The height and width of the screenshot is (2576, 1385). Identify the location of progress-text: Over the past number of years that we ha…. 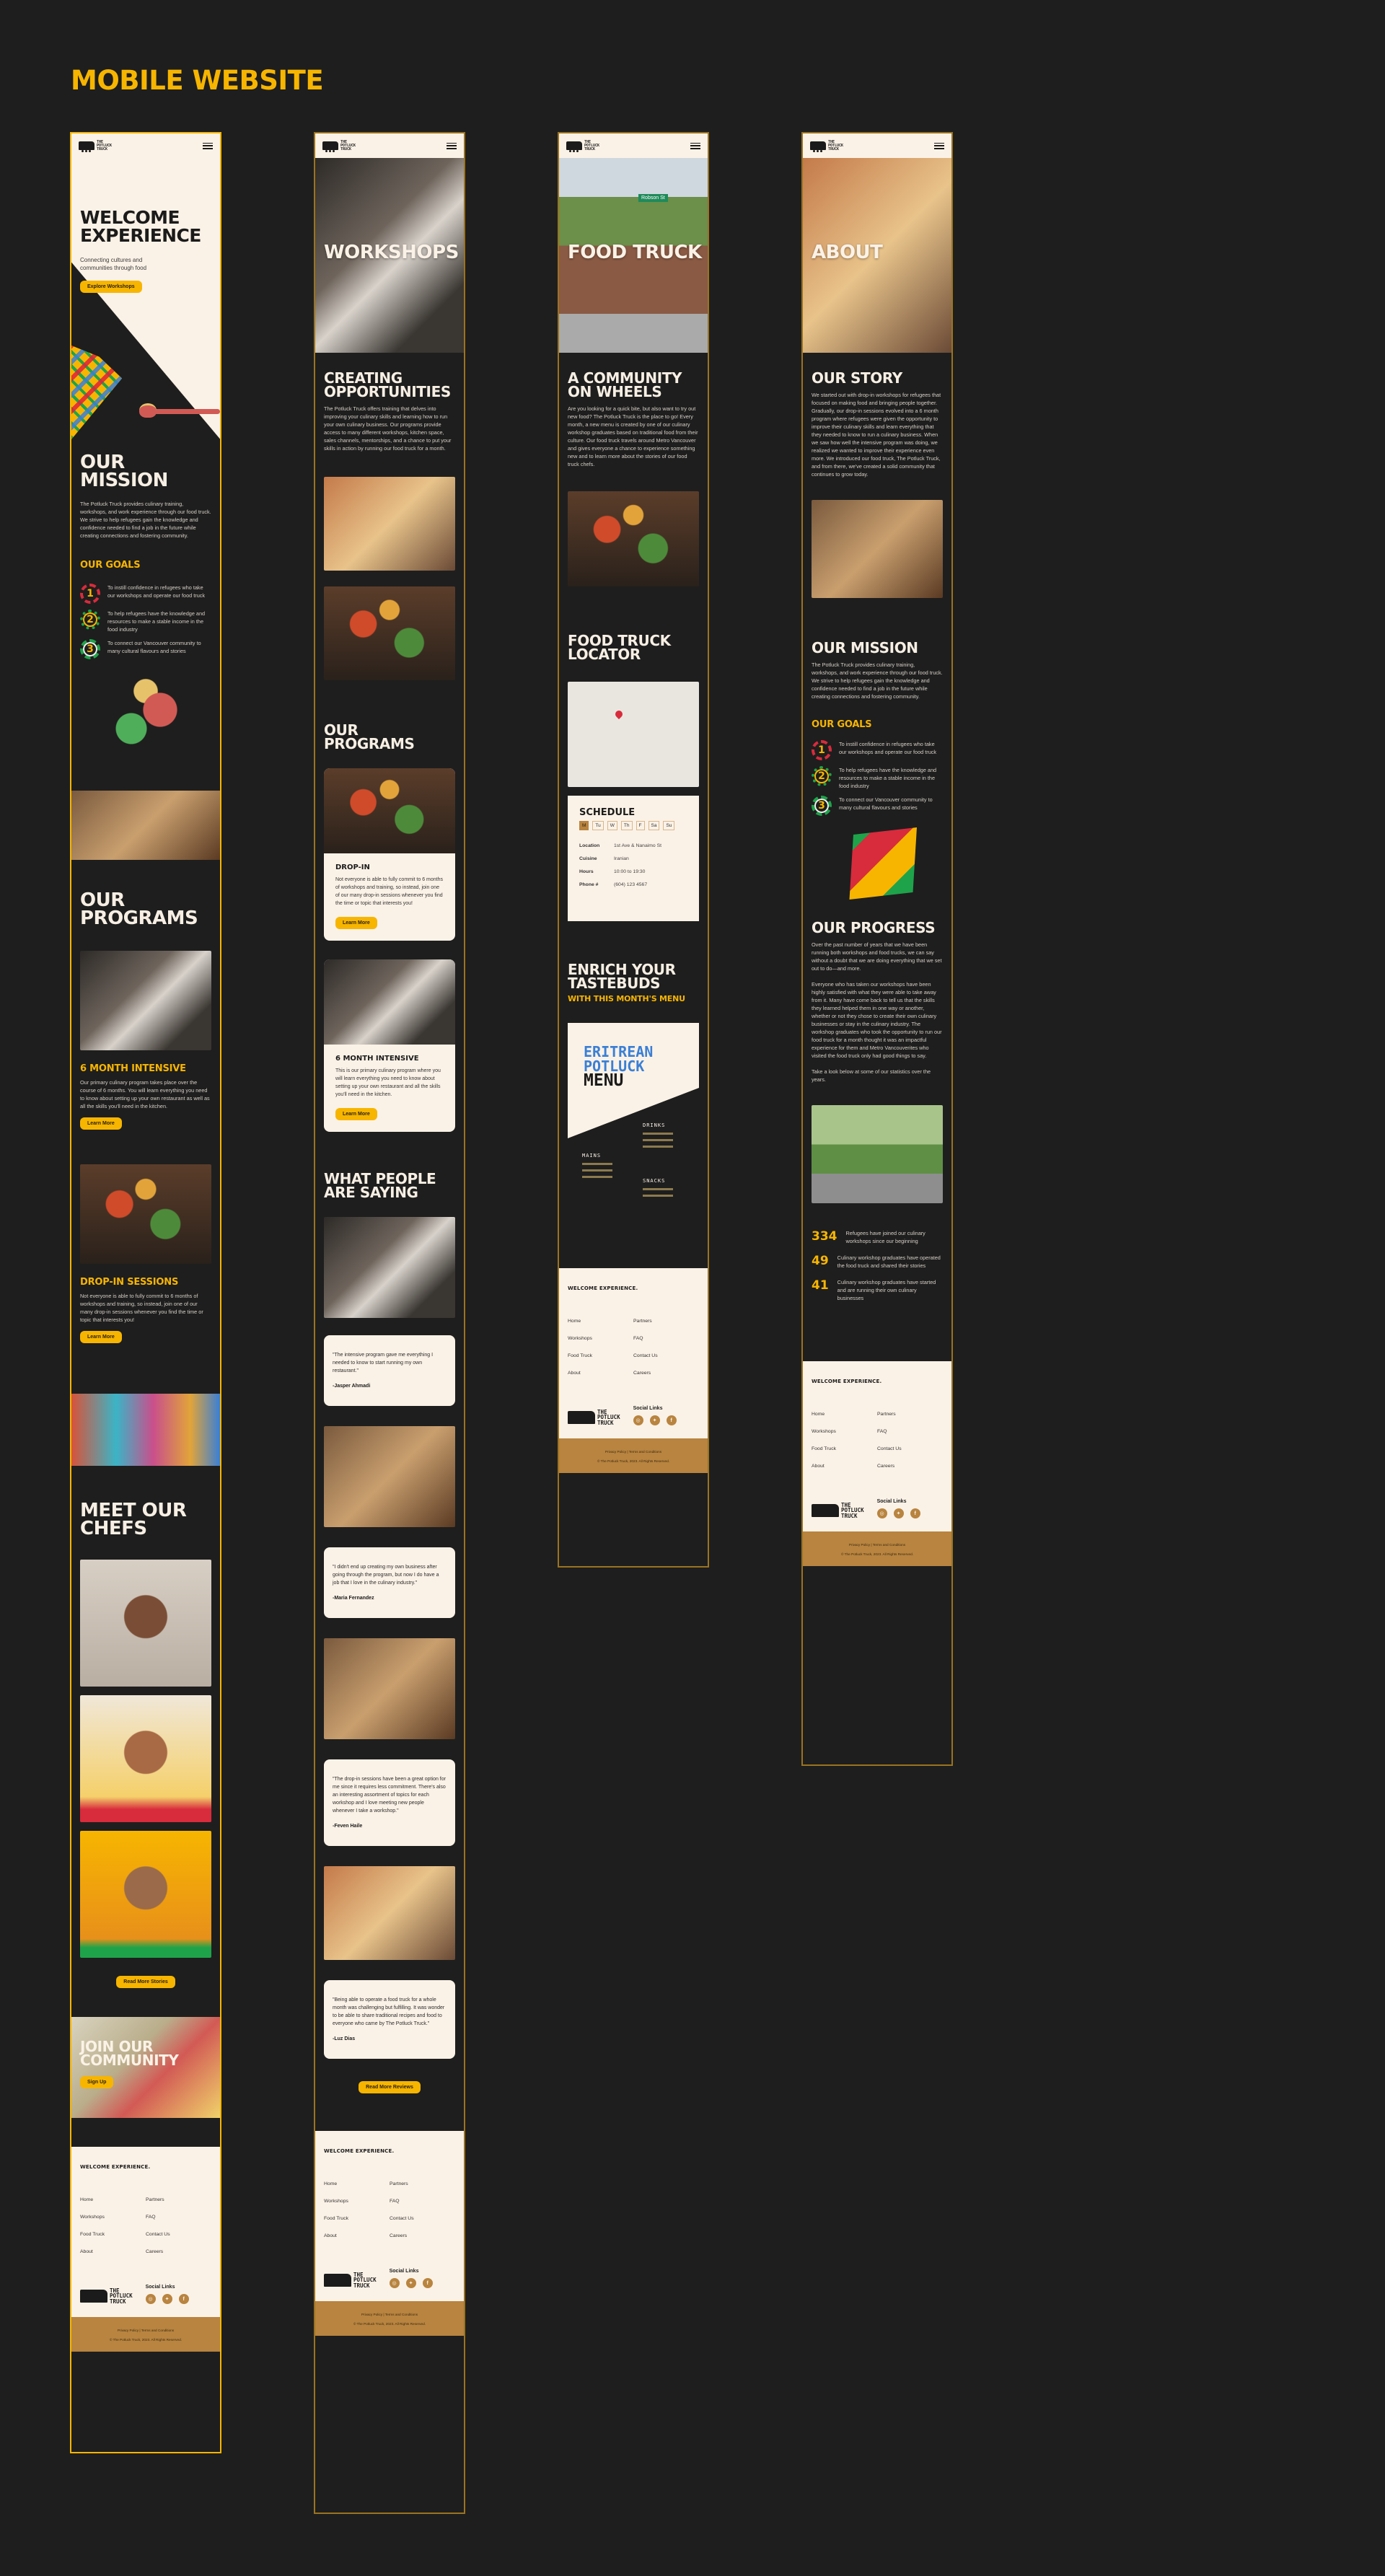
(877, 956).